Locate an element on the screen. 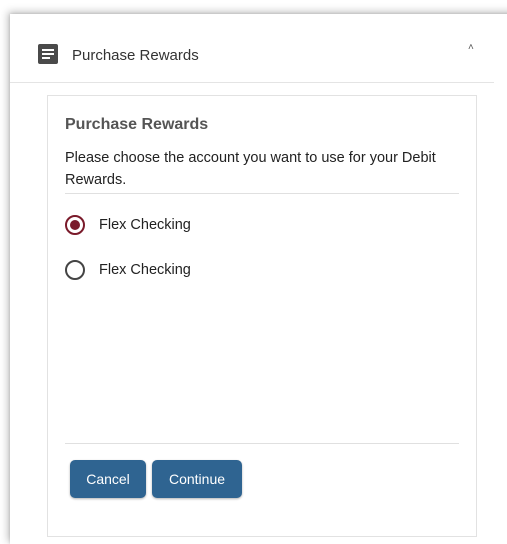 This screenshot has width=507, height=544. document-icon is located at coordinates (48, 54).